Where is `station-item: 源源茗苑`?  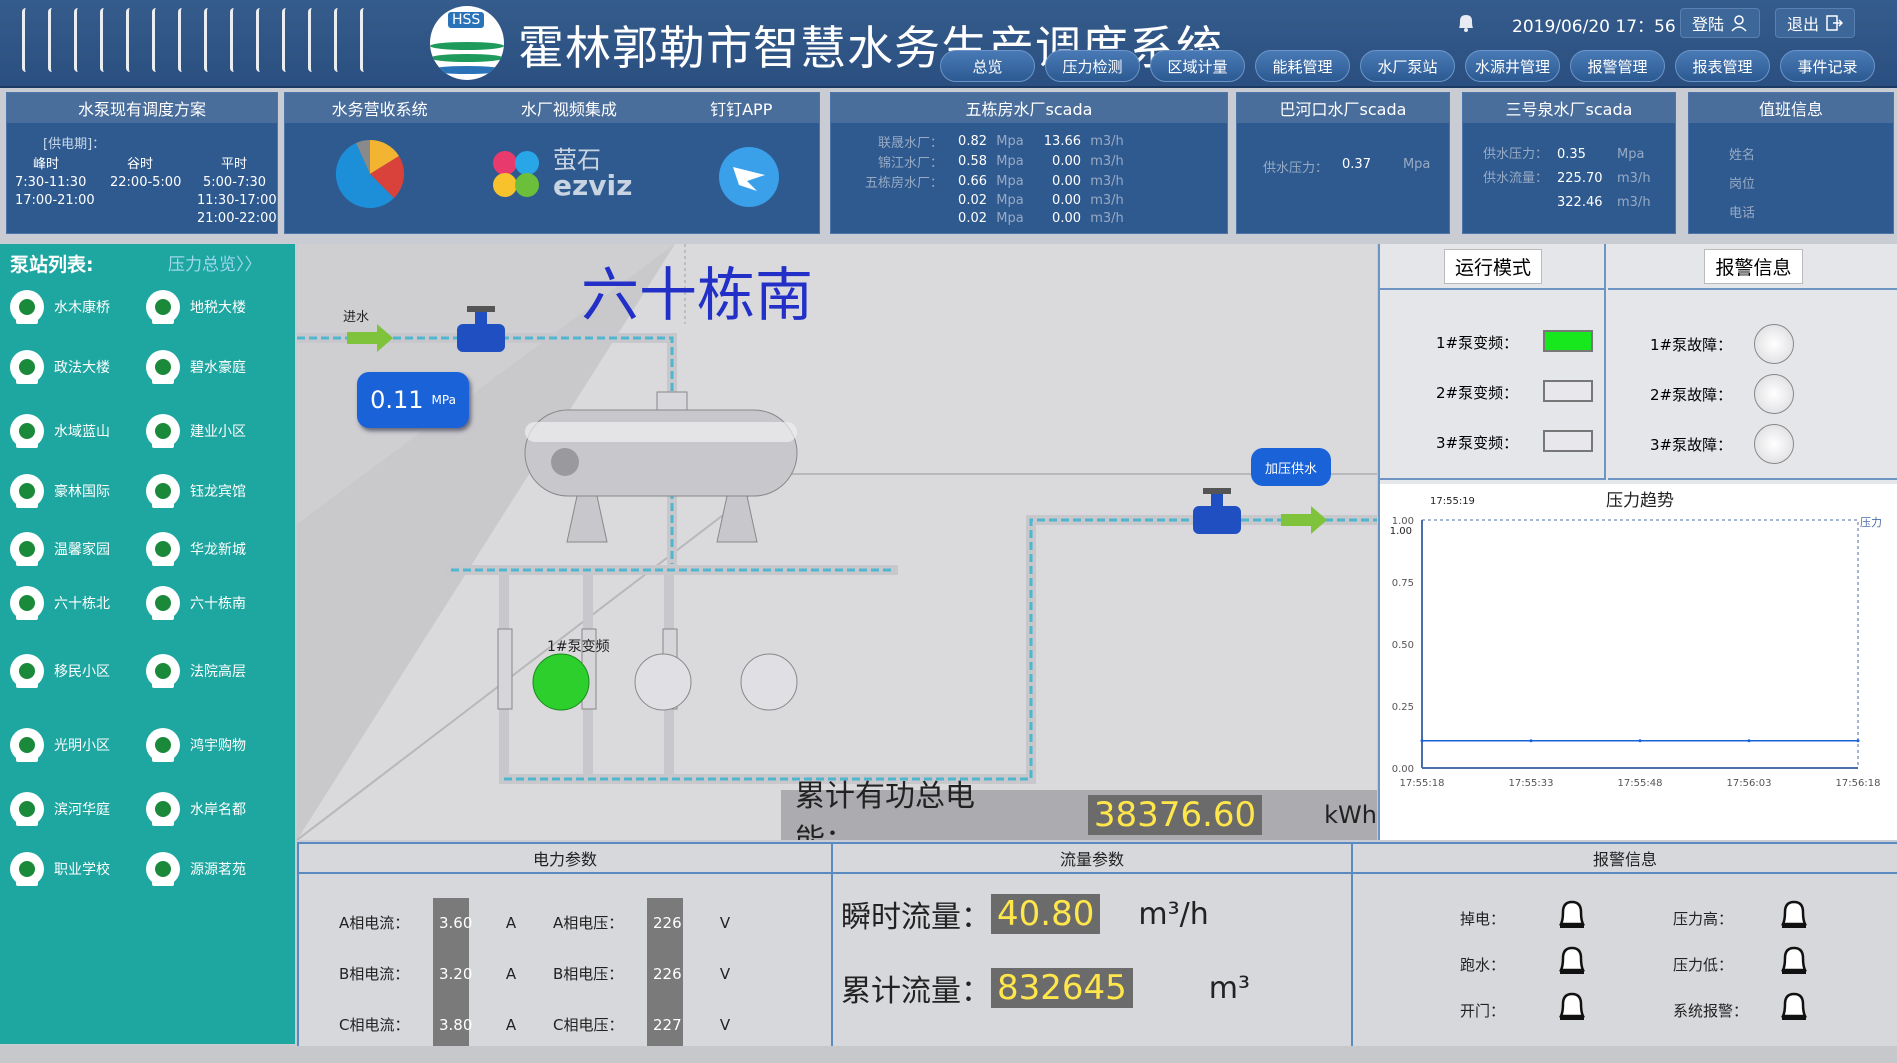
station-item: 源源茗苑 is located at coordinates (196, 869).